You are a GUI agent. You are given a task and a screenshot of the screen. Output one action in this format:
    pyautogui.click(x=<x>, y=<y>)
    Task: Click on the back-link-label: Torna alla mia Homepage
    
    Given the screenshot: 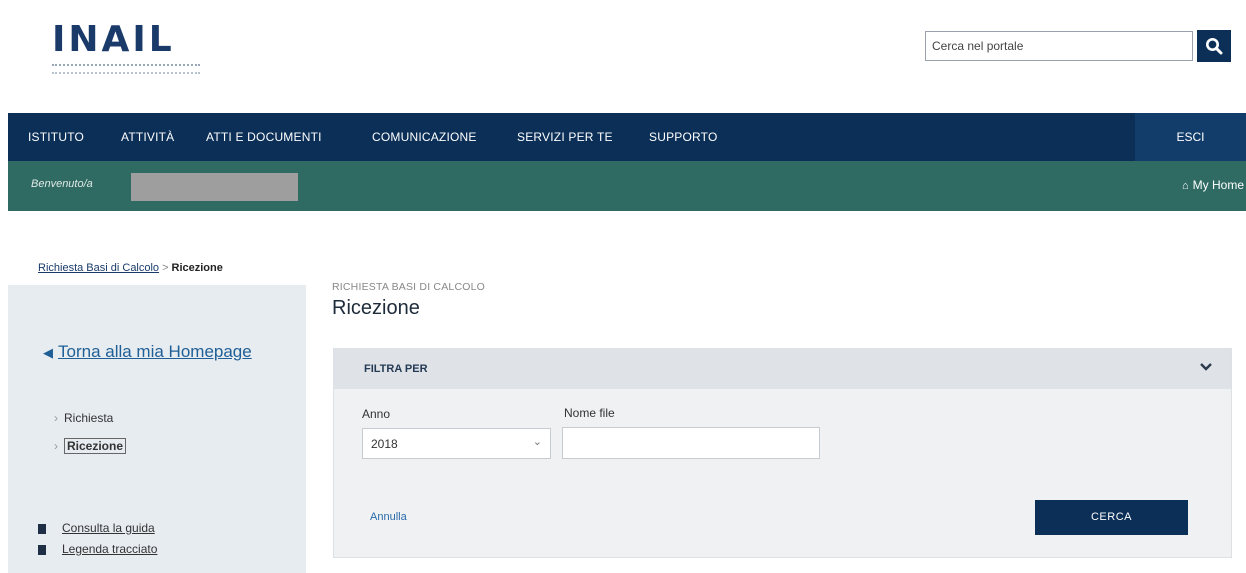 What is the action you would take?
    pyautogui.click(x=155, y=351)
    